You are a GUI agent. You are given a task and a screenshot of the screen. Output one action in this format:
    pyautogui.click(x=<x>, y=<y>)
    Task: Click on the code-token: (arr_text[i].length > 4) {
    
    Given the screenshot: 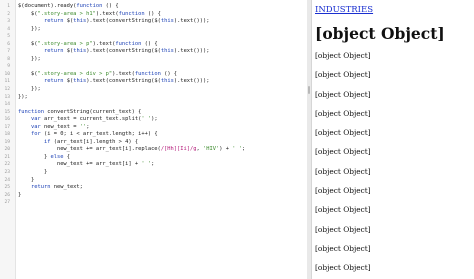 What is the action you would take?
    pyautogui.click(x=94, y=141)
    